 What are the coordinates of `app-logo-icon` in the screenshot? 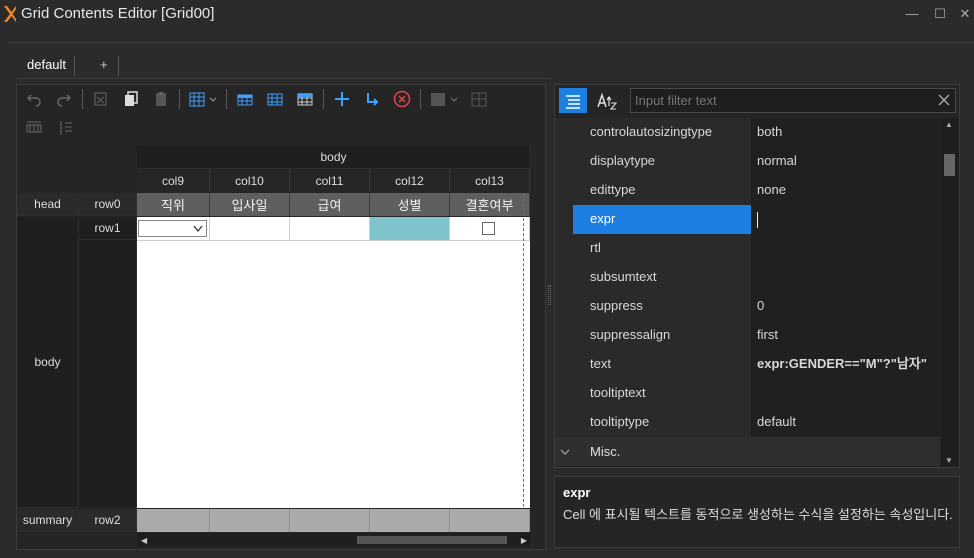 It's located at (10, 14).